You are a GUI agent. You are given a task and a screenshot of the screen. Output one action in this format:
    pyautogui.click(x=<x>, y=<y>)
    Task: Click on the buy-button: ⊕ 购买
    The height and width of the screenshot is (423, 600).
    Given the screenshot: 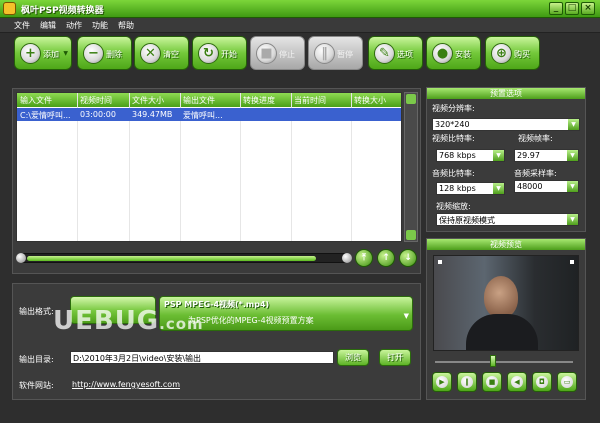 What is the action you would take?
    pyautogui.click(x=512, y=53)
    